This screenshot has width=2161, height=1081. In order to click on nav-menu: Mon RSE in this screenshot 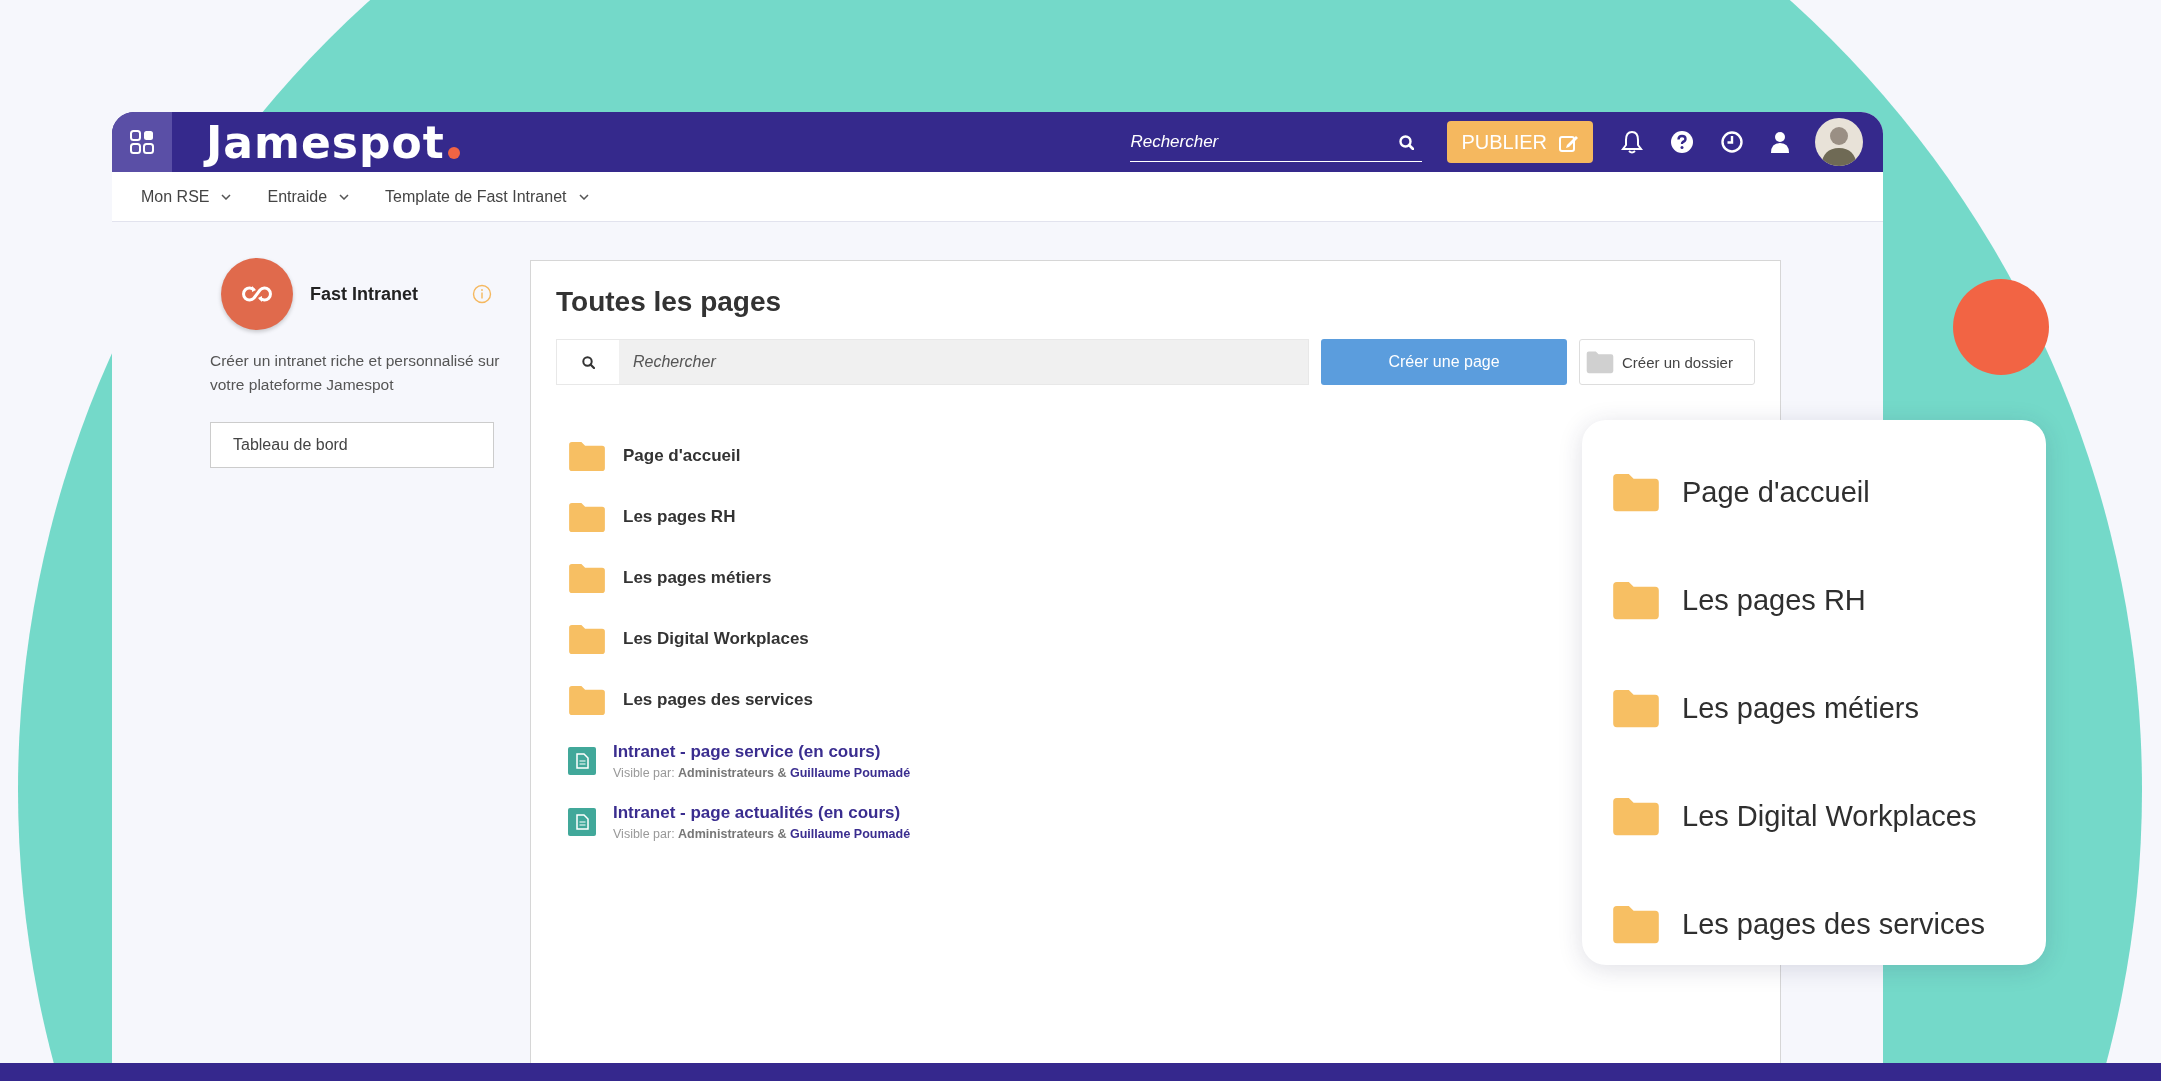, I will do `click(186, 196)`.